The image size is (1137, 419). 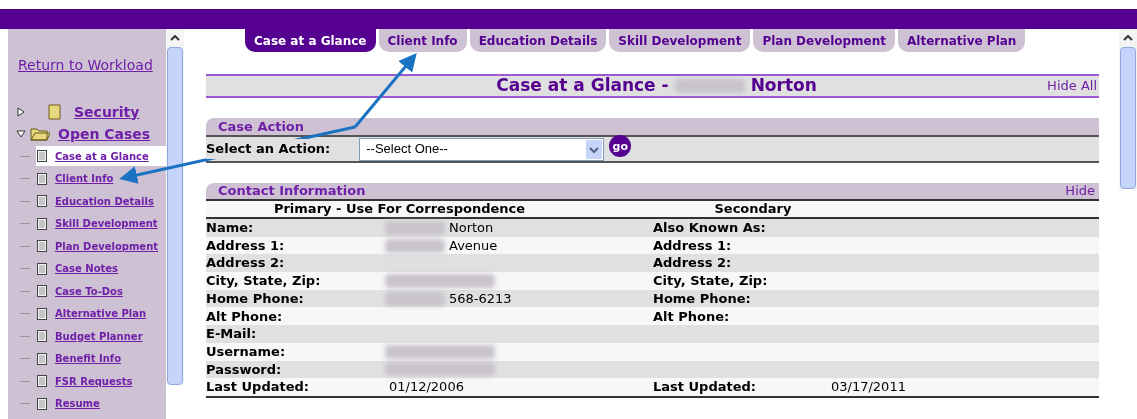 What do you see at coordinates (422, 40) in the screenshot?
I see `tab: Client Info` at bounding box center [422, 40].